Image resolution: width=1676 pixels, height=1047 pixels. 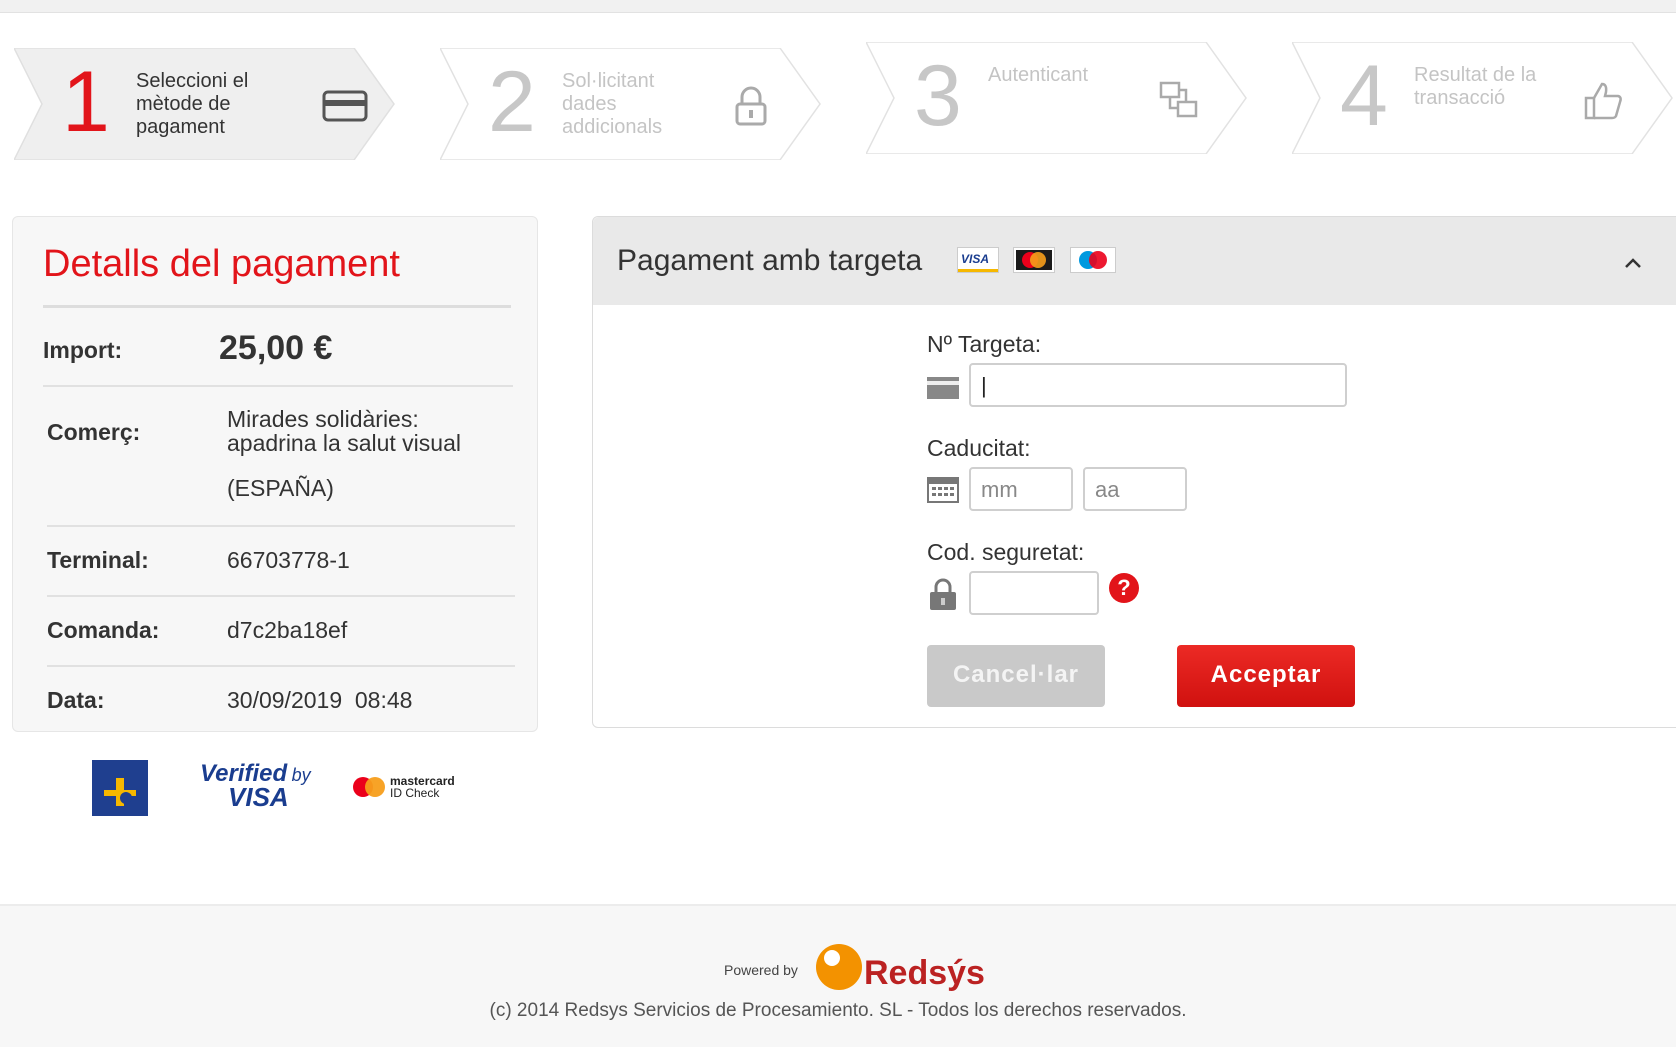 I want to click on card-icon, so click(x=943, y=390).